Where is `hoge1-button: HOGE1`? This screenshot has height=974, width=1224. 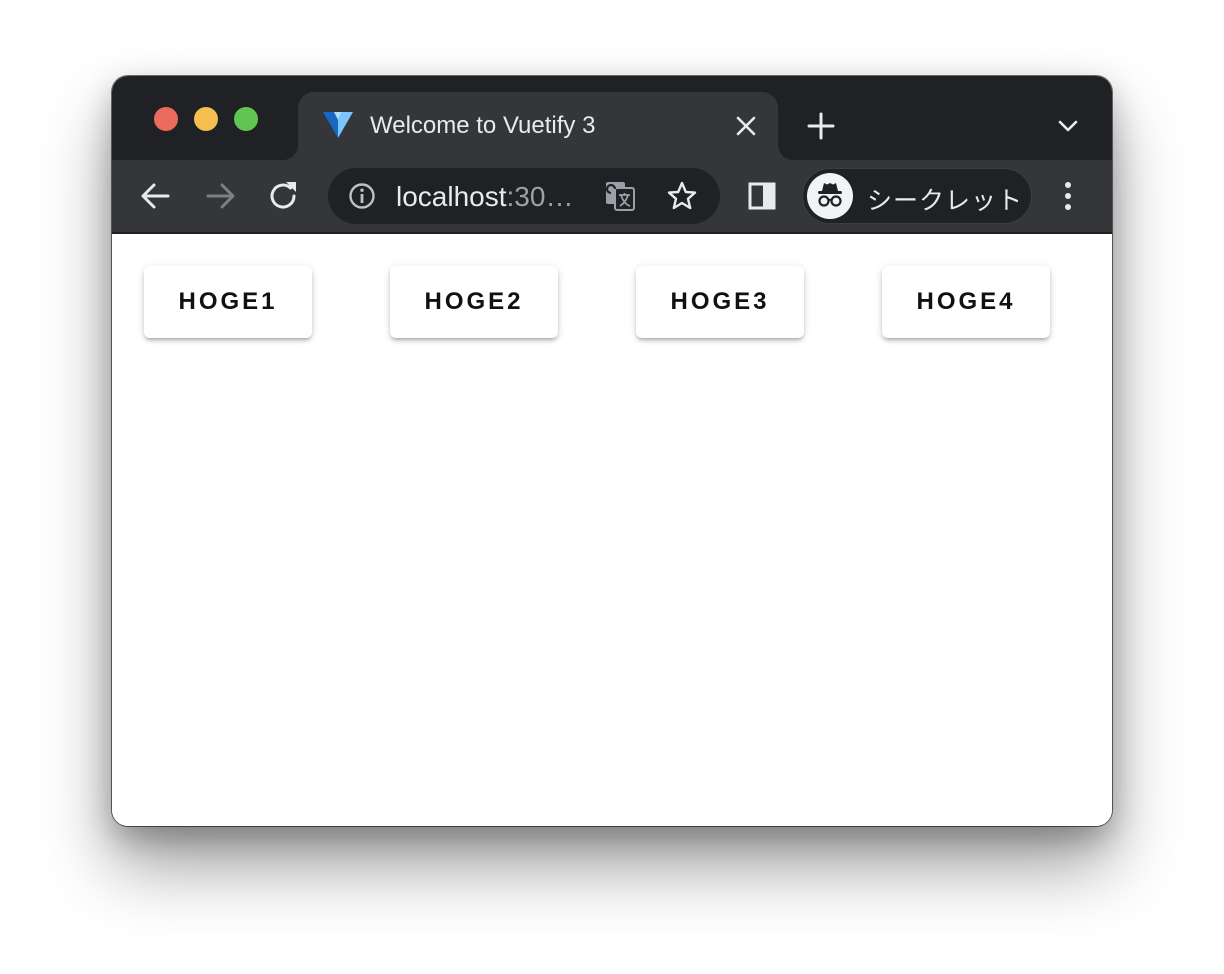 hoge1-button: HOGE1 is located at coordinates (228, 302).